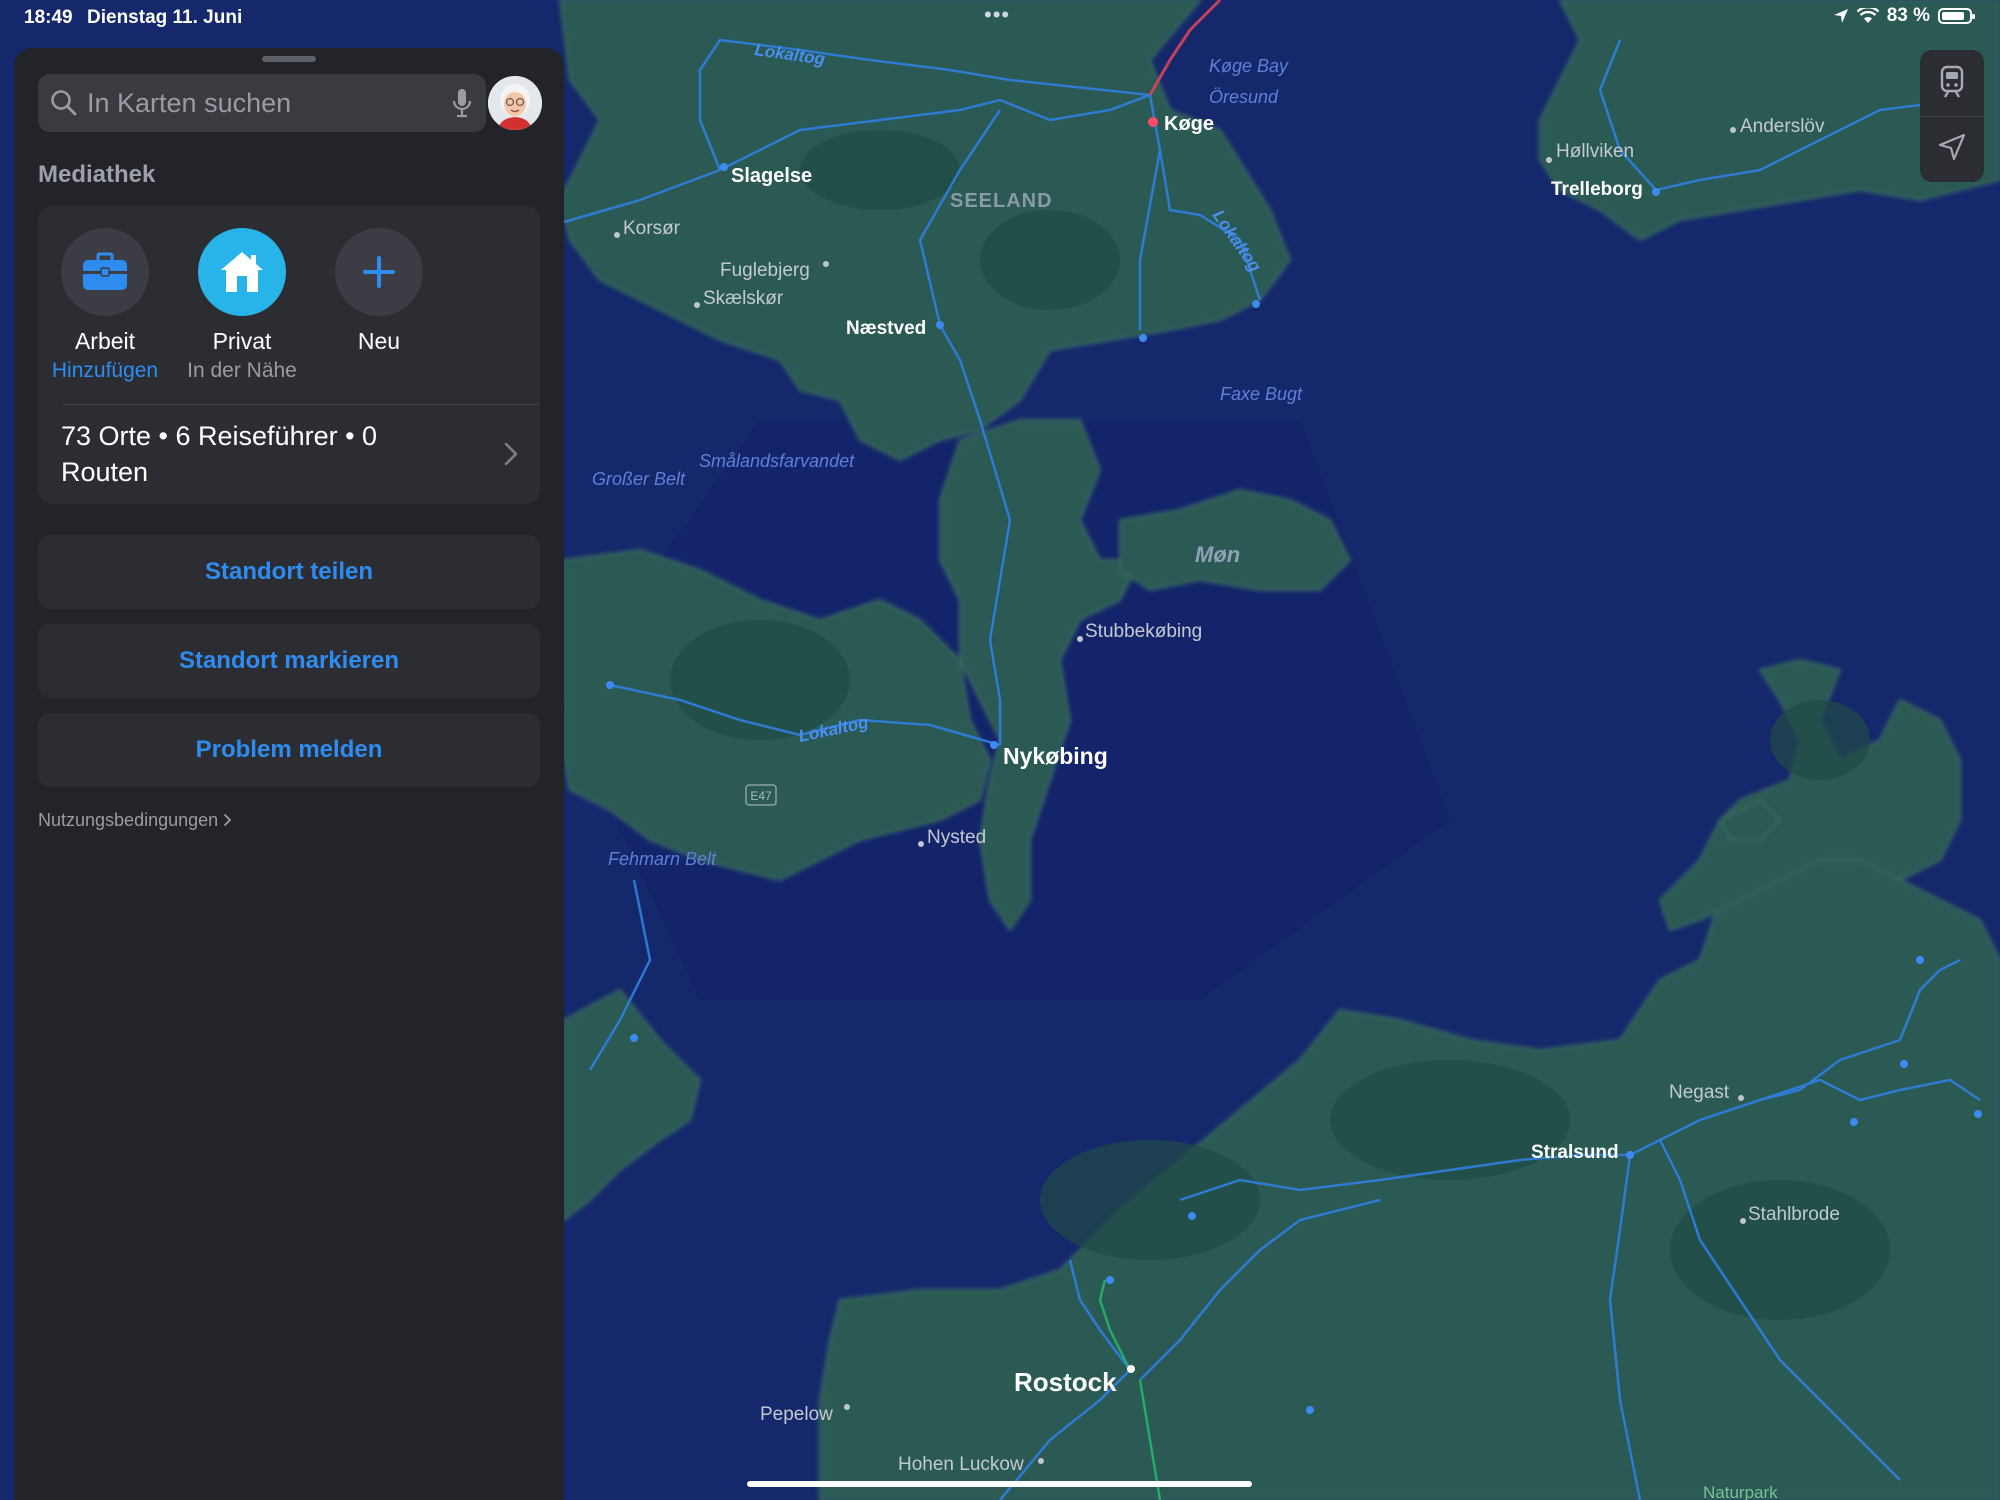 This screenshot has height=1500, width=2000. I want to click on briefcase-icon, so click(105, 271).